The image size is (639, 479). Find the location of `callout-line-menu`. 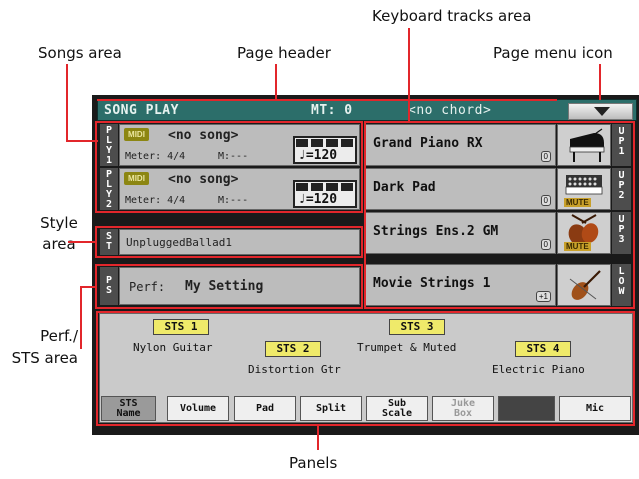

callout-line-menu is located at coordinates (600, 82).